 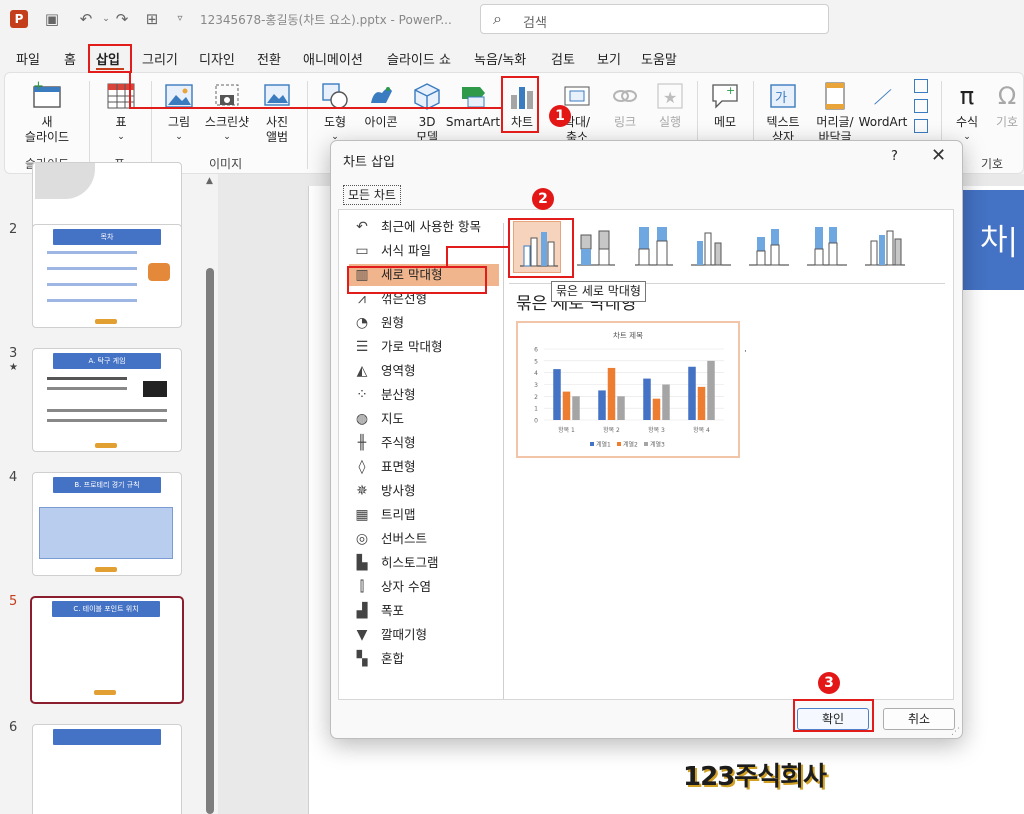 What do you see at coordinates (372, 195) in the screenshot?
I see `tab-all-charts: 모든 차트` at bounding box center [372, 195].